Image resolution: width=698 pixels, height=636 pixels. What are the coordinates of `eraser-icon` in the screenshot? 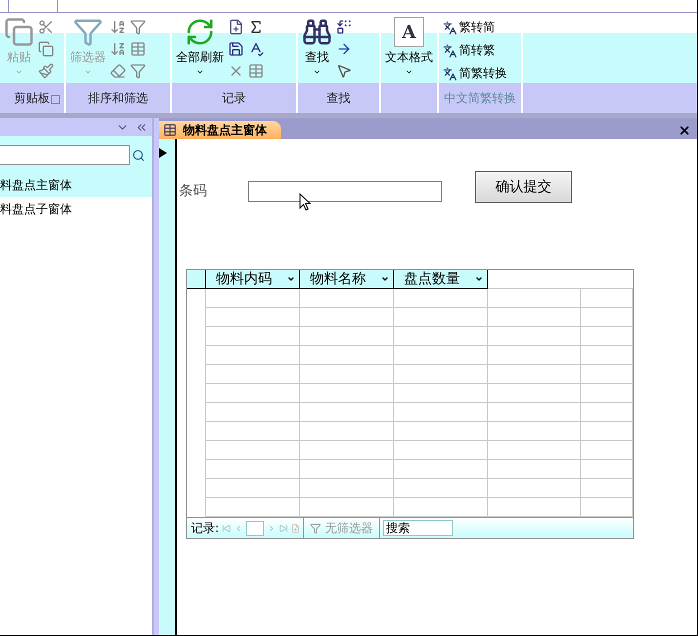 It's located at (118, 71).